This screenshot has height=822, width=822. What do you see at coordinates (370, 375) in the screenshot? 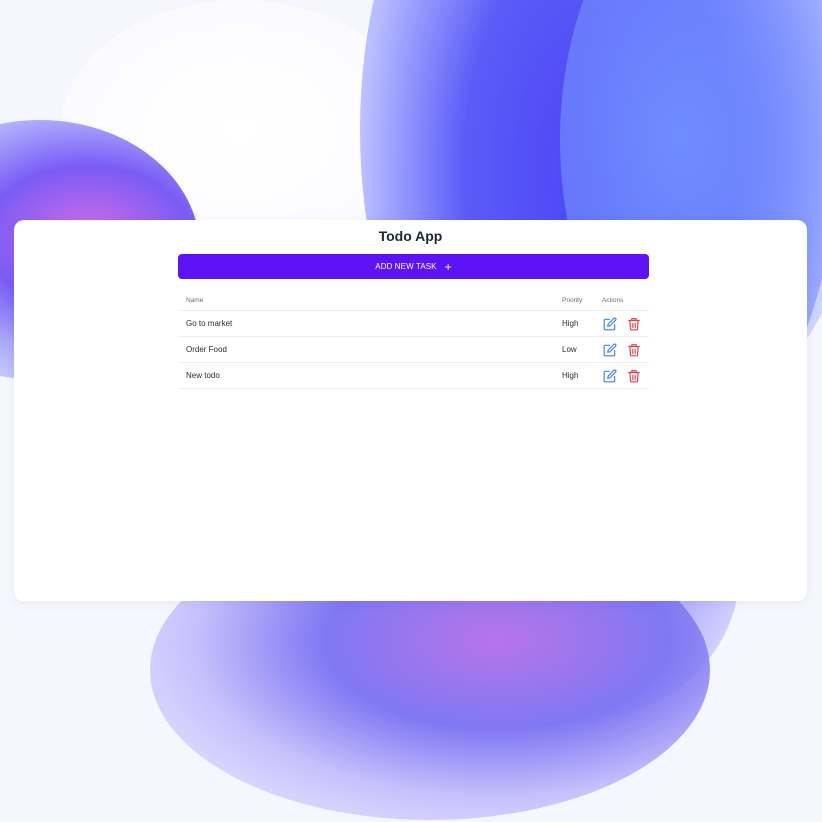
I see `task-name: New todo` at bounding box center [370, 375].